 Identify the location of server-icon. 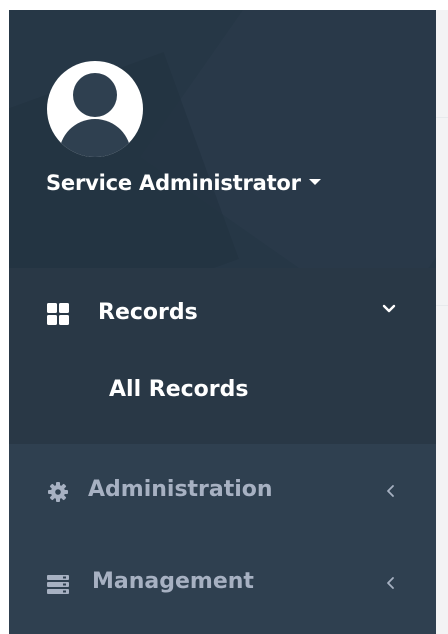
(58, 584).